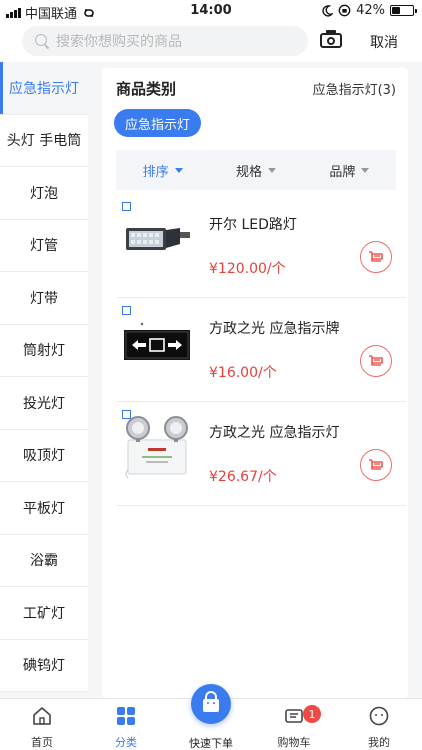 This screenshot has width=422, height=750. Describe the element at coordinates (379, 727) in the screenshot. I see `nav-mine: 我的` at that location.